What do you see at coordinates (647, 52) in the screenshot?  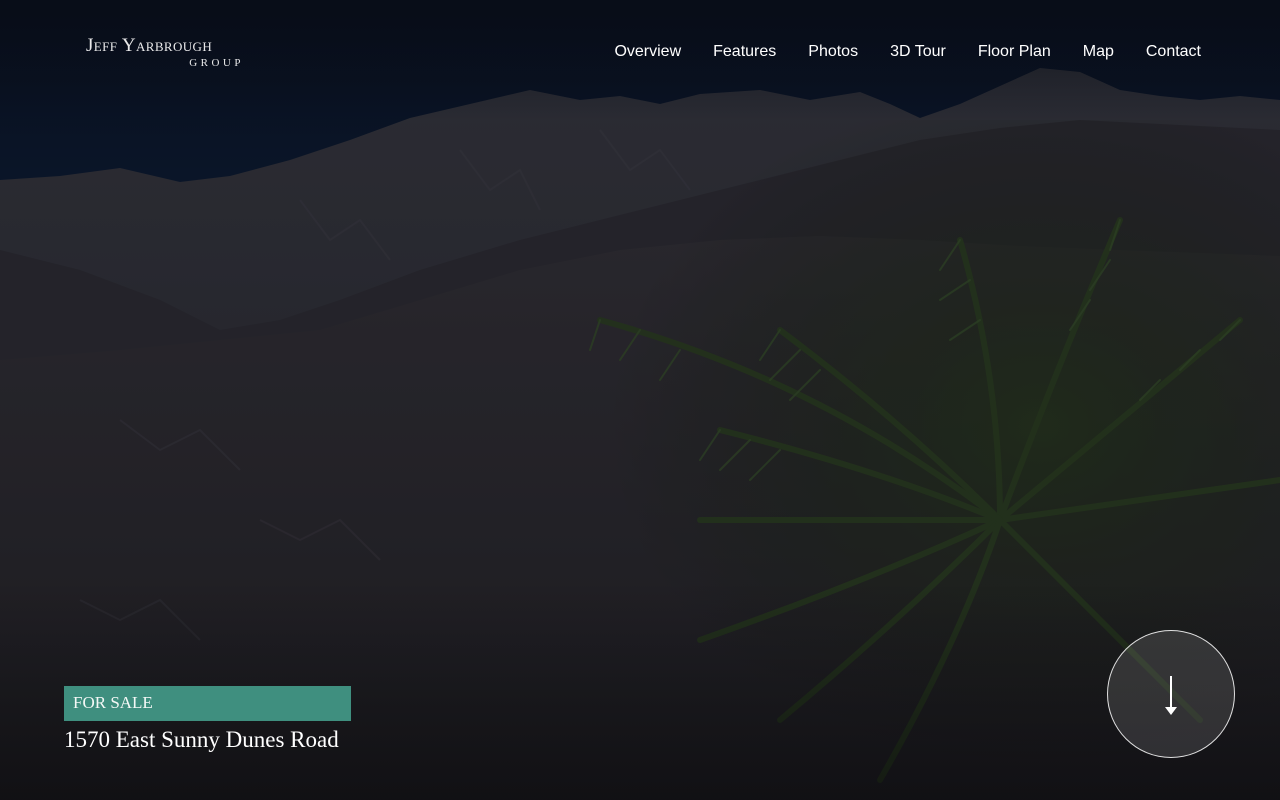 I see `nav-link-overview: Overview` at bounding box center [647, 52].